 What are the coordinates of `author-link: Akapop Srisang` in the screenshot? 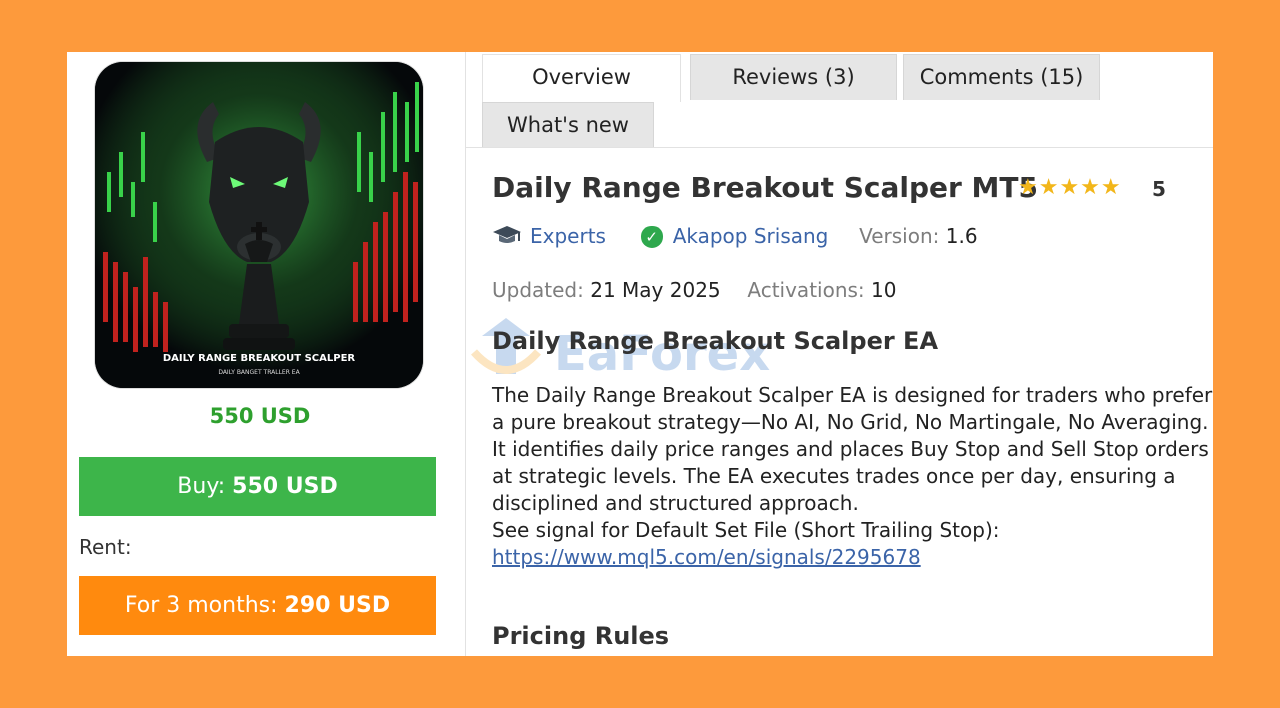 It's located at (751, 236).